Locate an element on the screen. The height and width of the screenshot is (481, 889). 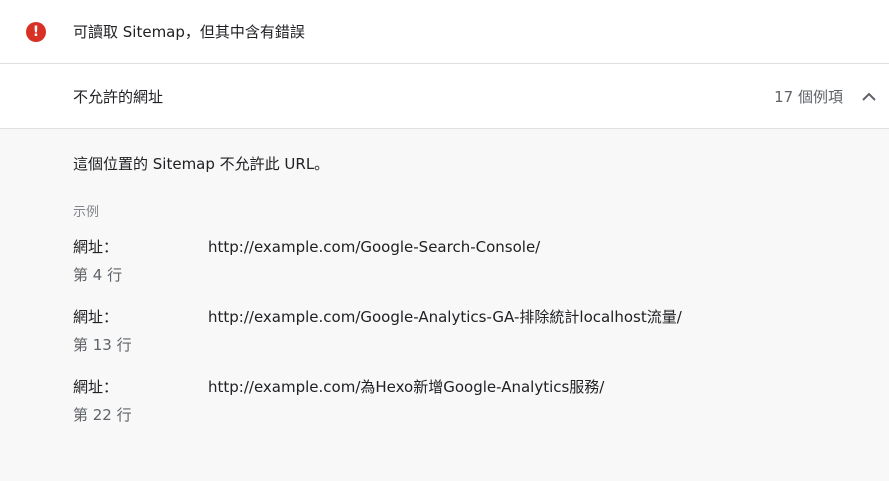
section-title: 不允許的網址 is located at coordinates (118, 96).